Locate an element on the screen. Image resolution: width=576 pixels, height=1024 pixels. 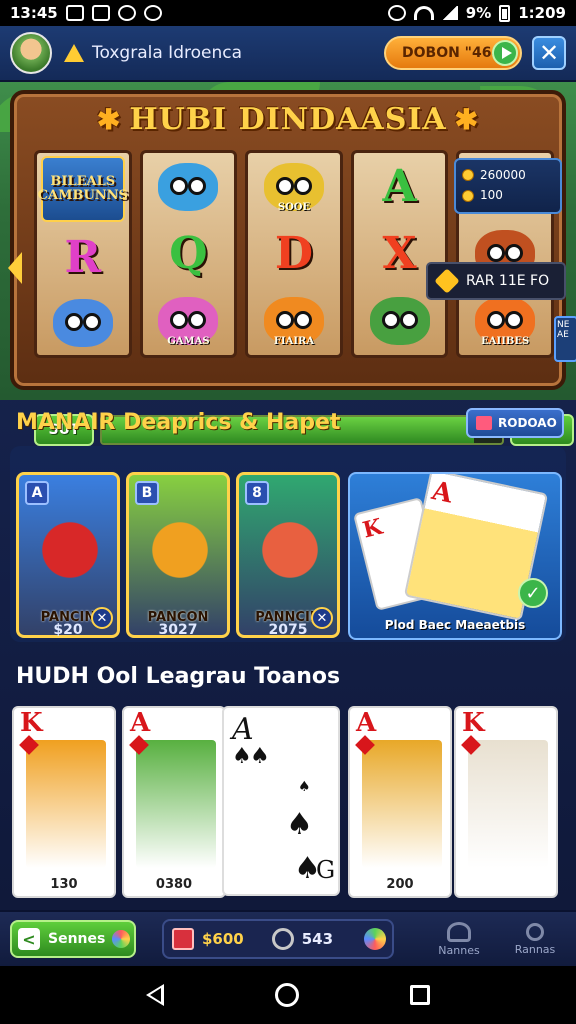
back-label: Sennes is located at coordinates (77, 939).